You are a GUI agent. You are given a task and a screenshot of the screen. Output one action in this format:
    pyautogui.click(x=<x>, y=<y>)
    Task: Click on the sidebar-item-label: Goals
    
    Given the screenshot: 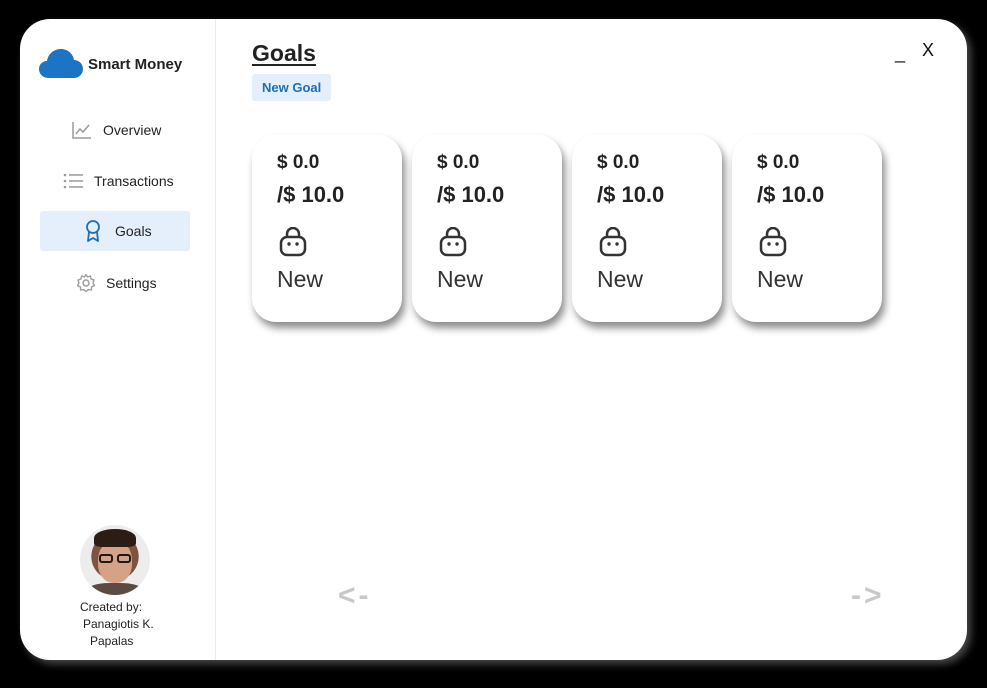 What is the action you would take?
    pyautogui.click(x=133, y=231)
    